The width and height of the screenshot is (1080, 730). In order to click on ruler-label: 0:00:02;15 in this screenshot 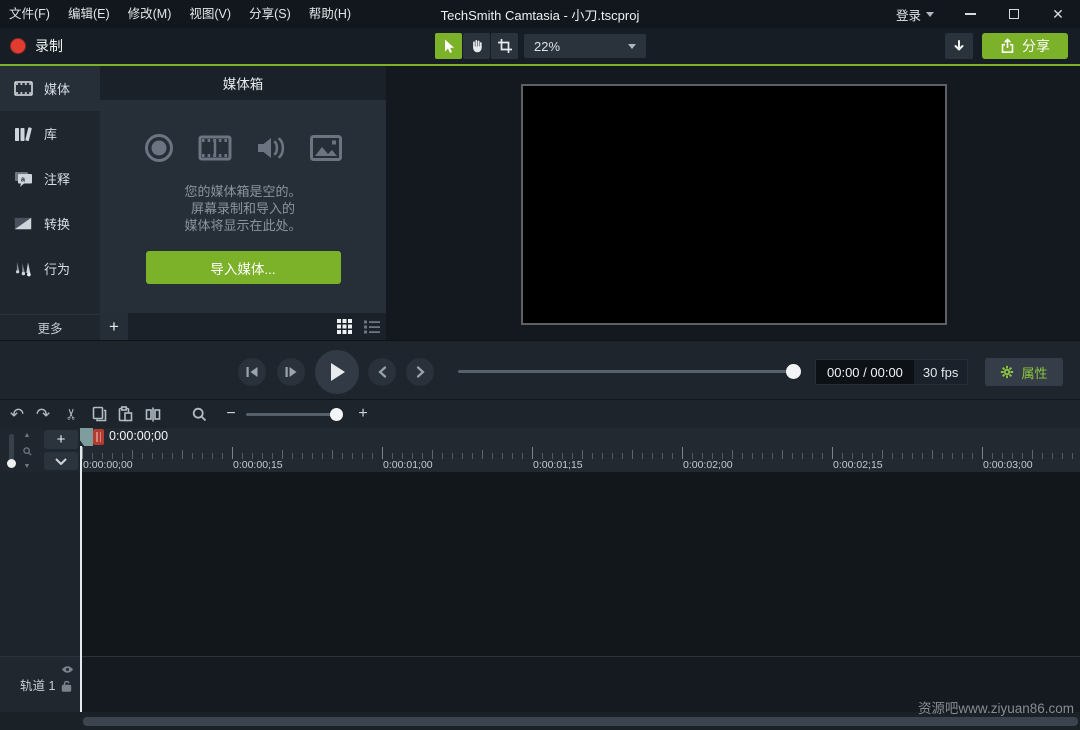, I will do `click(858, 465)`.